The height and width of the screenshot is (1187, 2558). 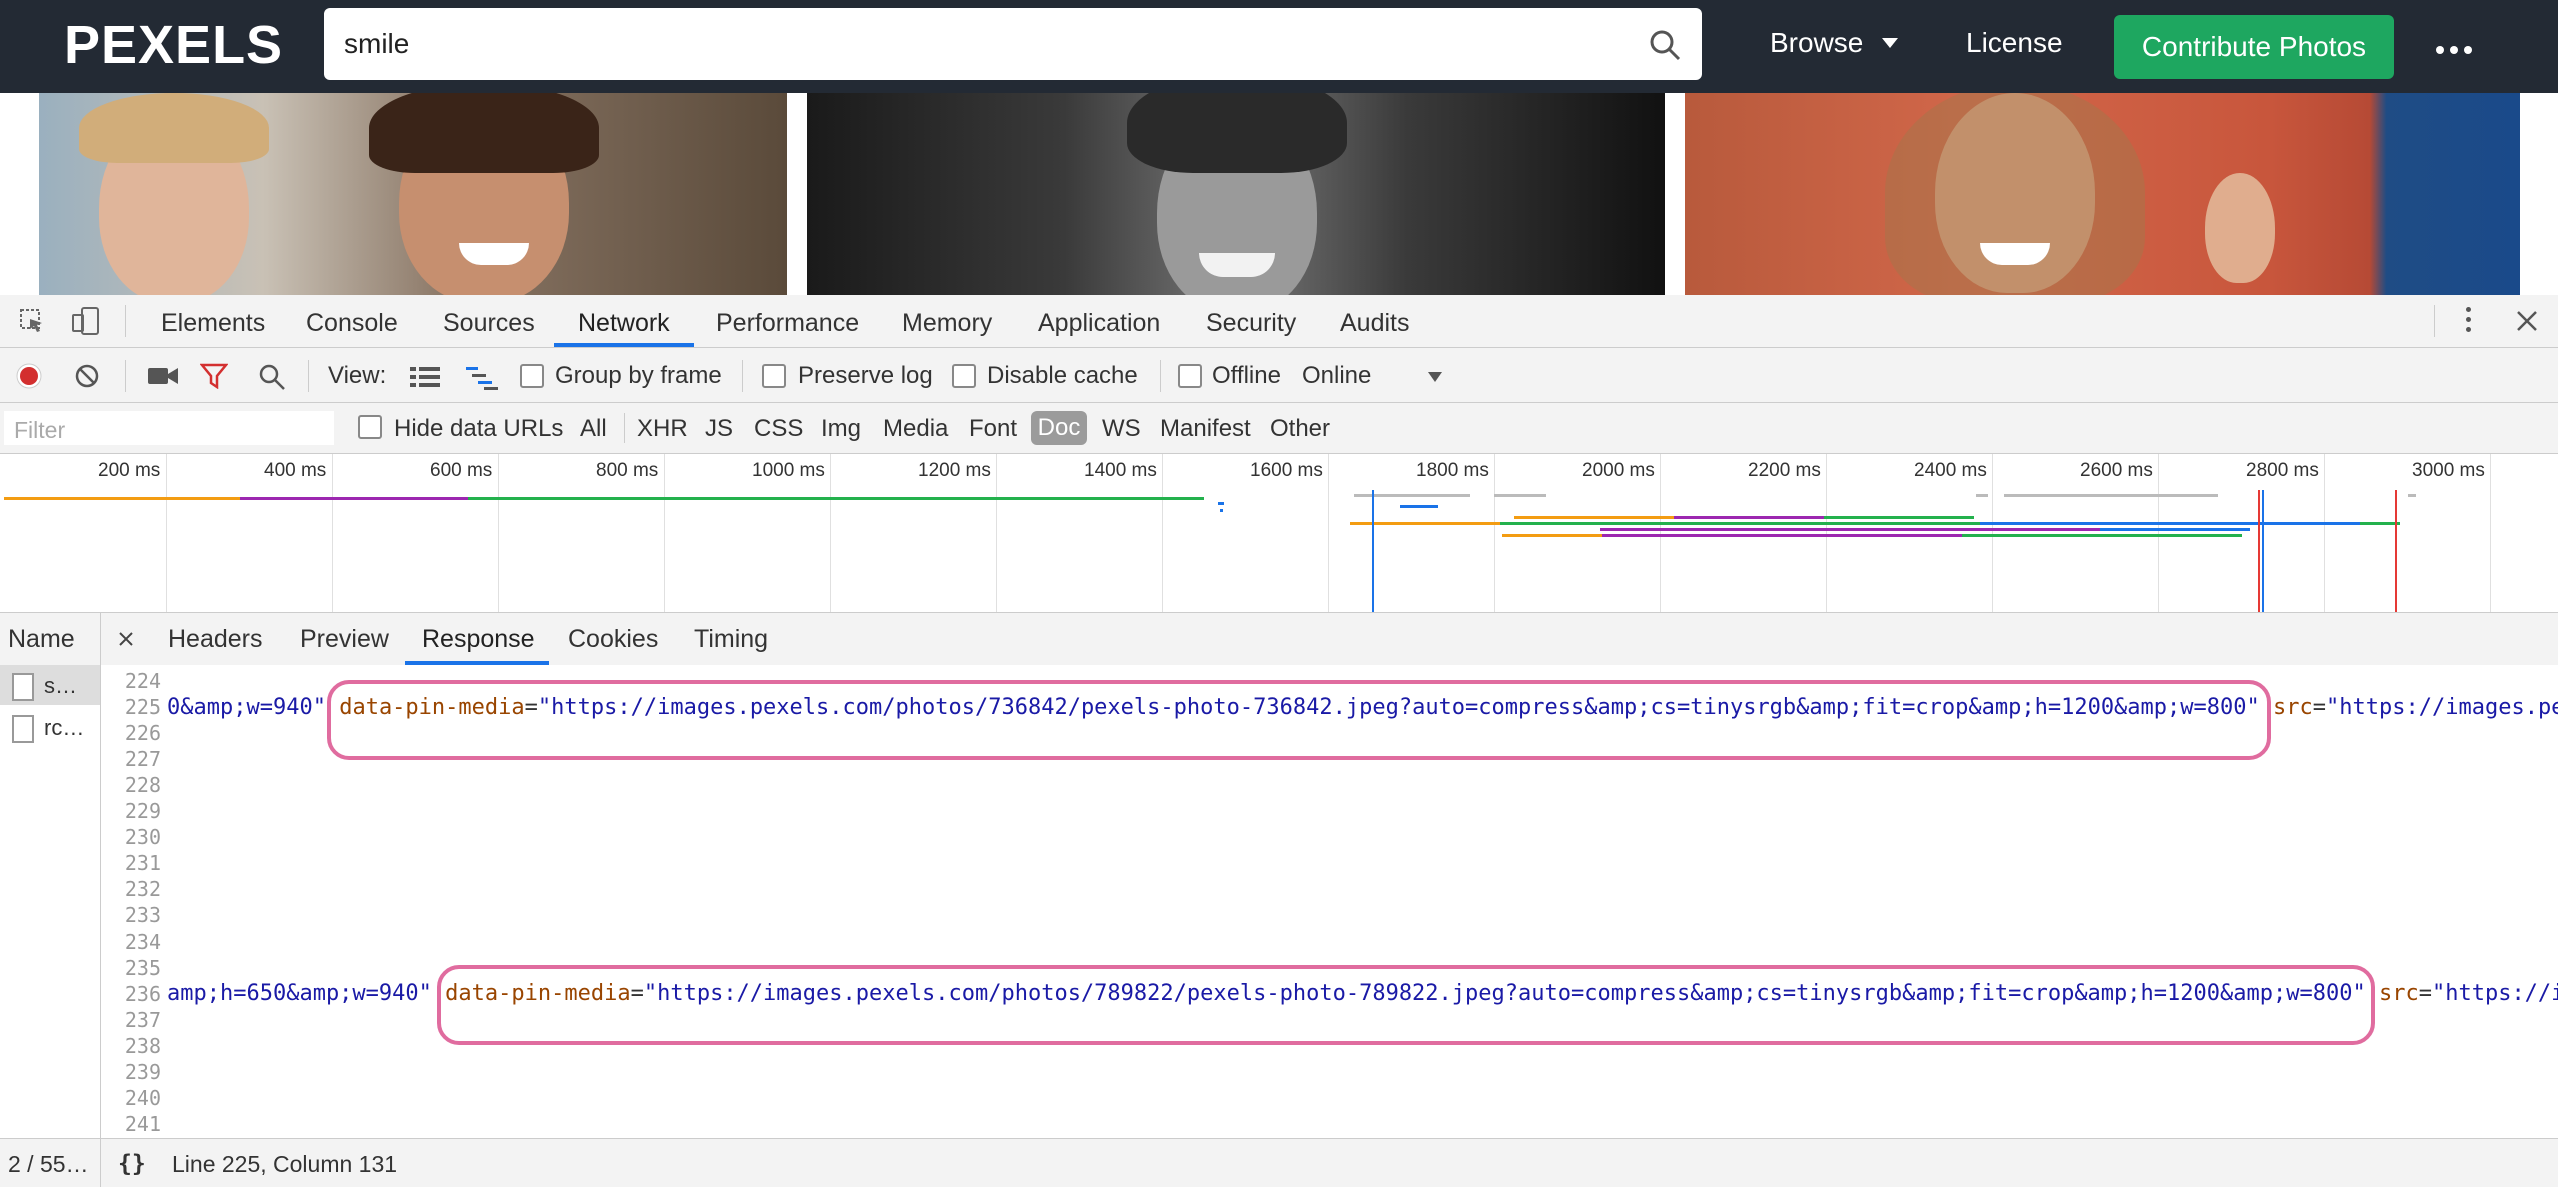 What do you see at coordinates (1374, 323) in the screenshot?
I see `tab-audits: Audits` at bounding box center [1374, 323].